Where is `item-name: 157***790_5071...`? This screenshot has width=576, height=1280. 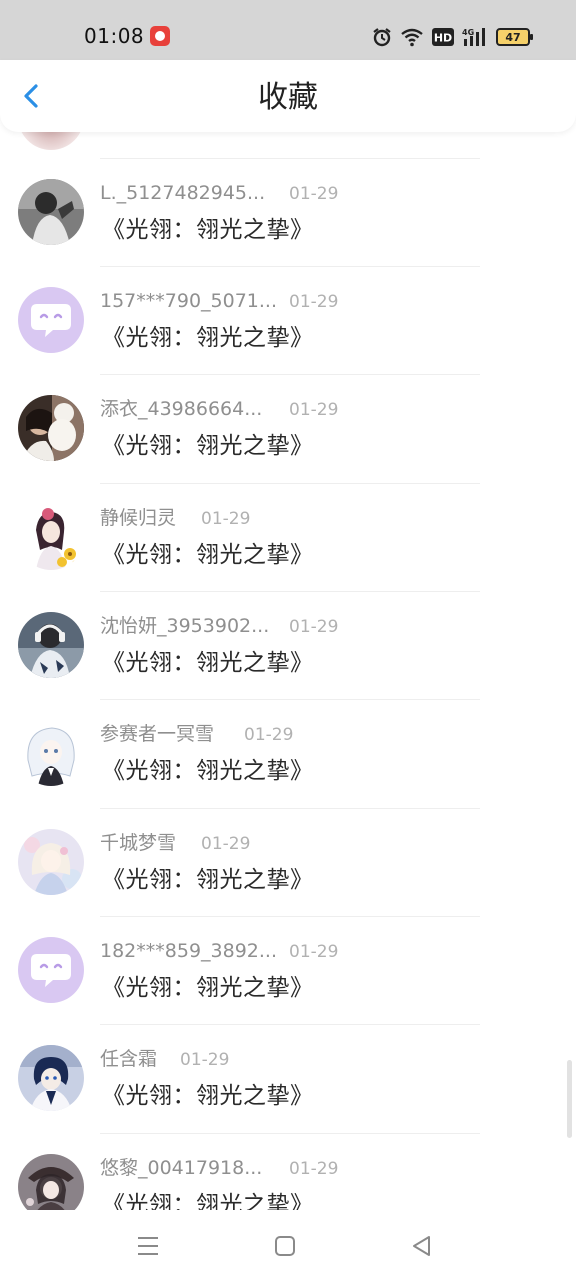
item-name: 157***790_5071... is located at coordinates (189, 301).